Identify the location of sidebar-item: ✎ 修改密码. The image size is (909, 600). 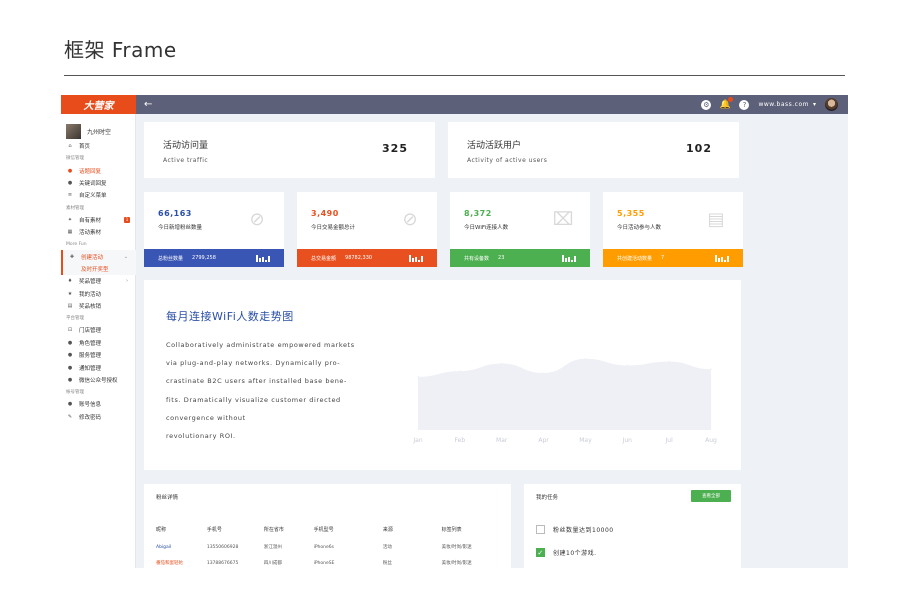
(98, 417).